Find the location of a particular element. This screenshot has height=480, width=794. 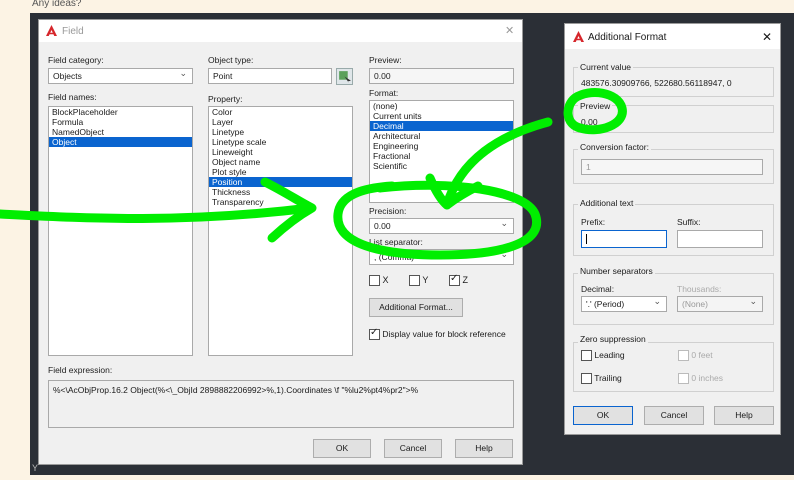

x-checkbox: X is located at coordinates (379, 281).